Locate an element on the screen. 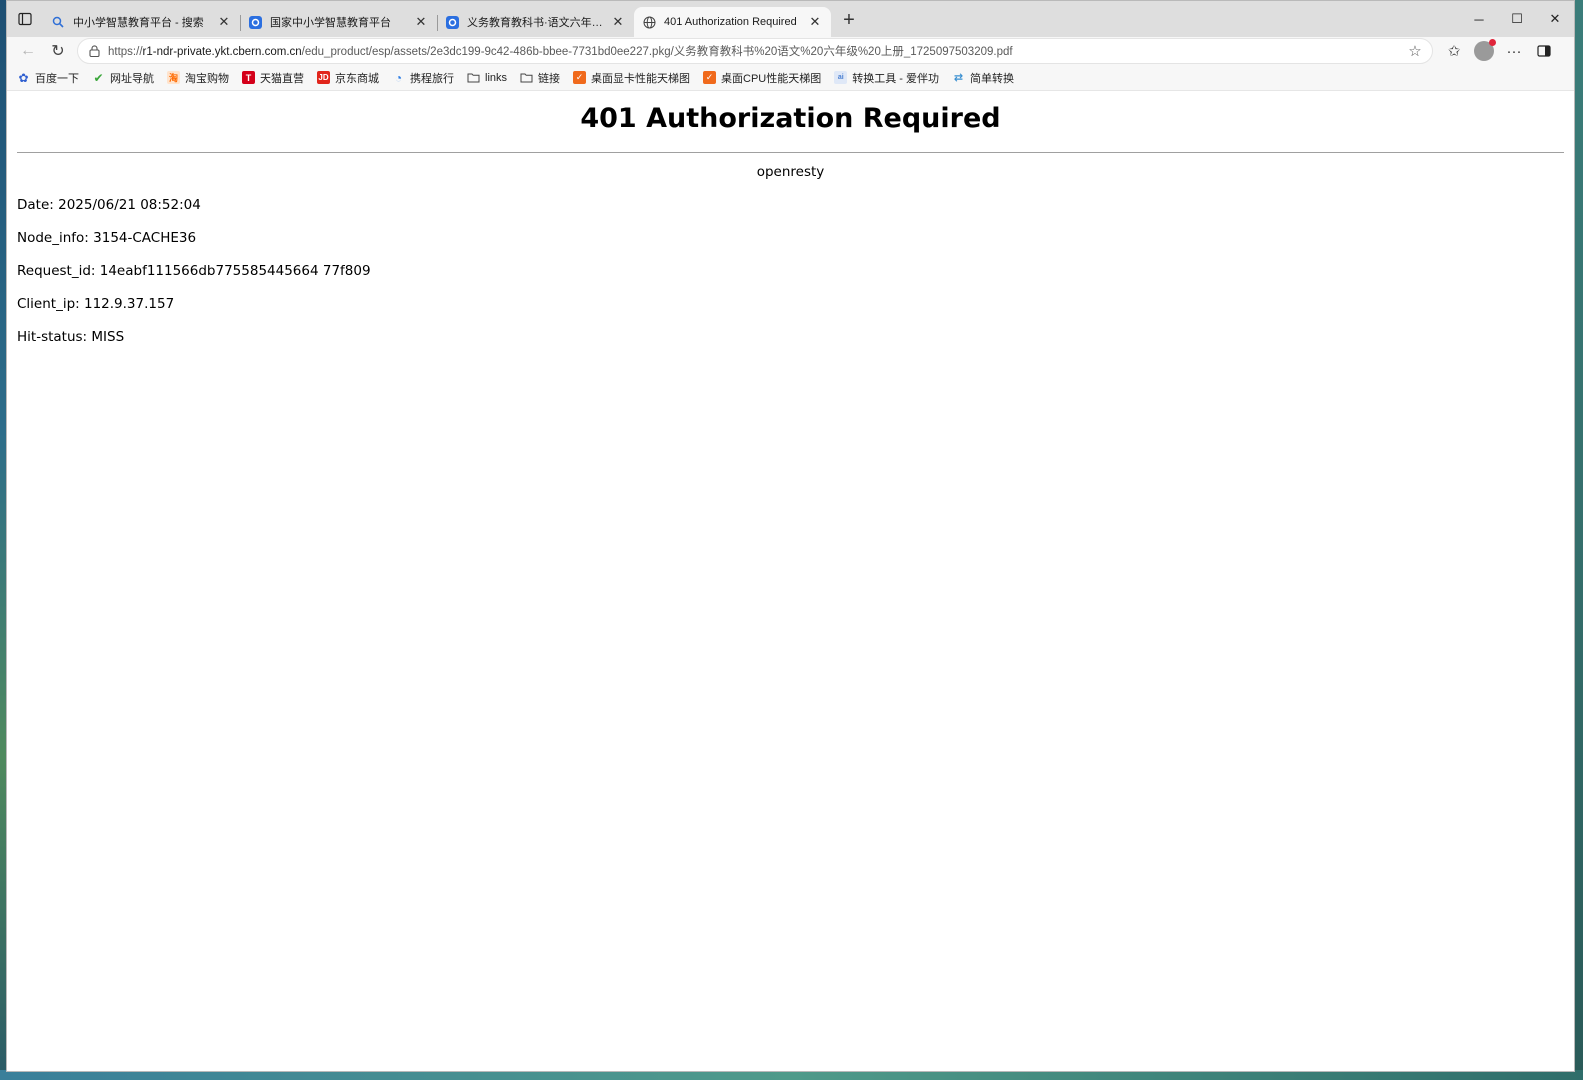  ctrip-icon: ◔ is located at coordinates (398, 77).